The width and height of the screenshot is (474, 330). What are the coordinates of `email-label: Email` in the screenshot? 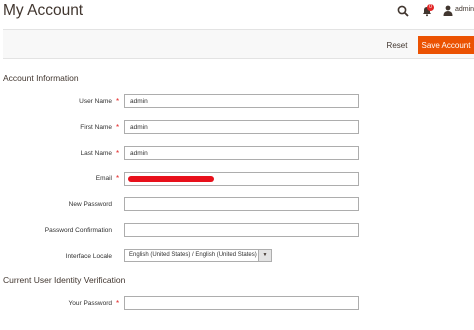 It's located at (103, 178).